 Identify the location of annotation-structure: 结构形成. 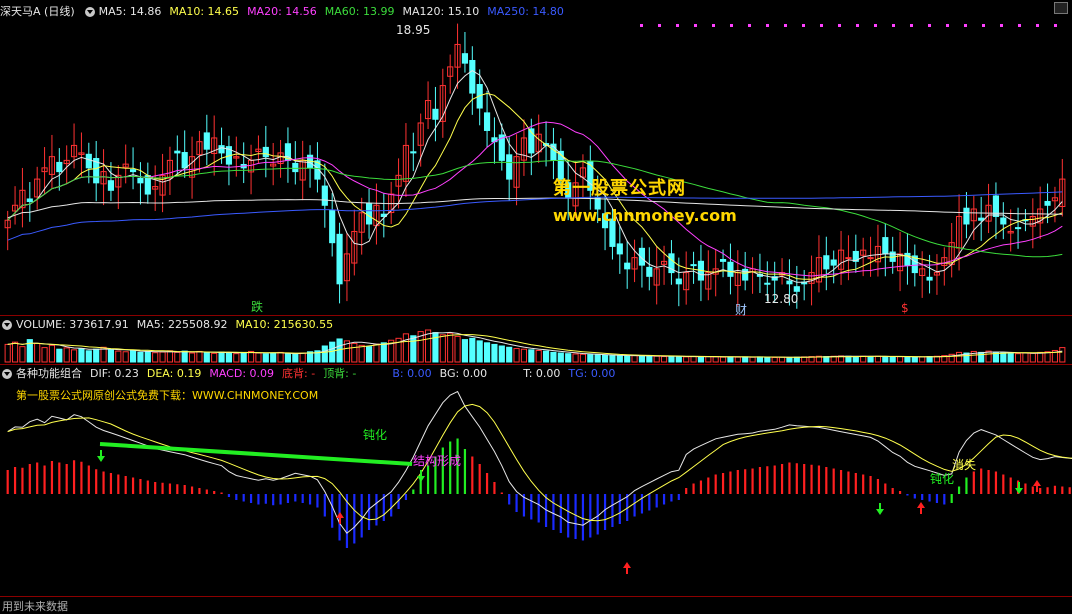
(437, 461).